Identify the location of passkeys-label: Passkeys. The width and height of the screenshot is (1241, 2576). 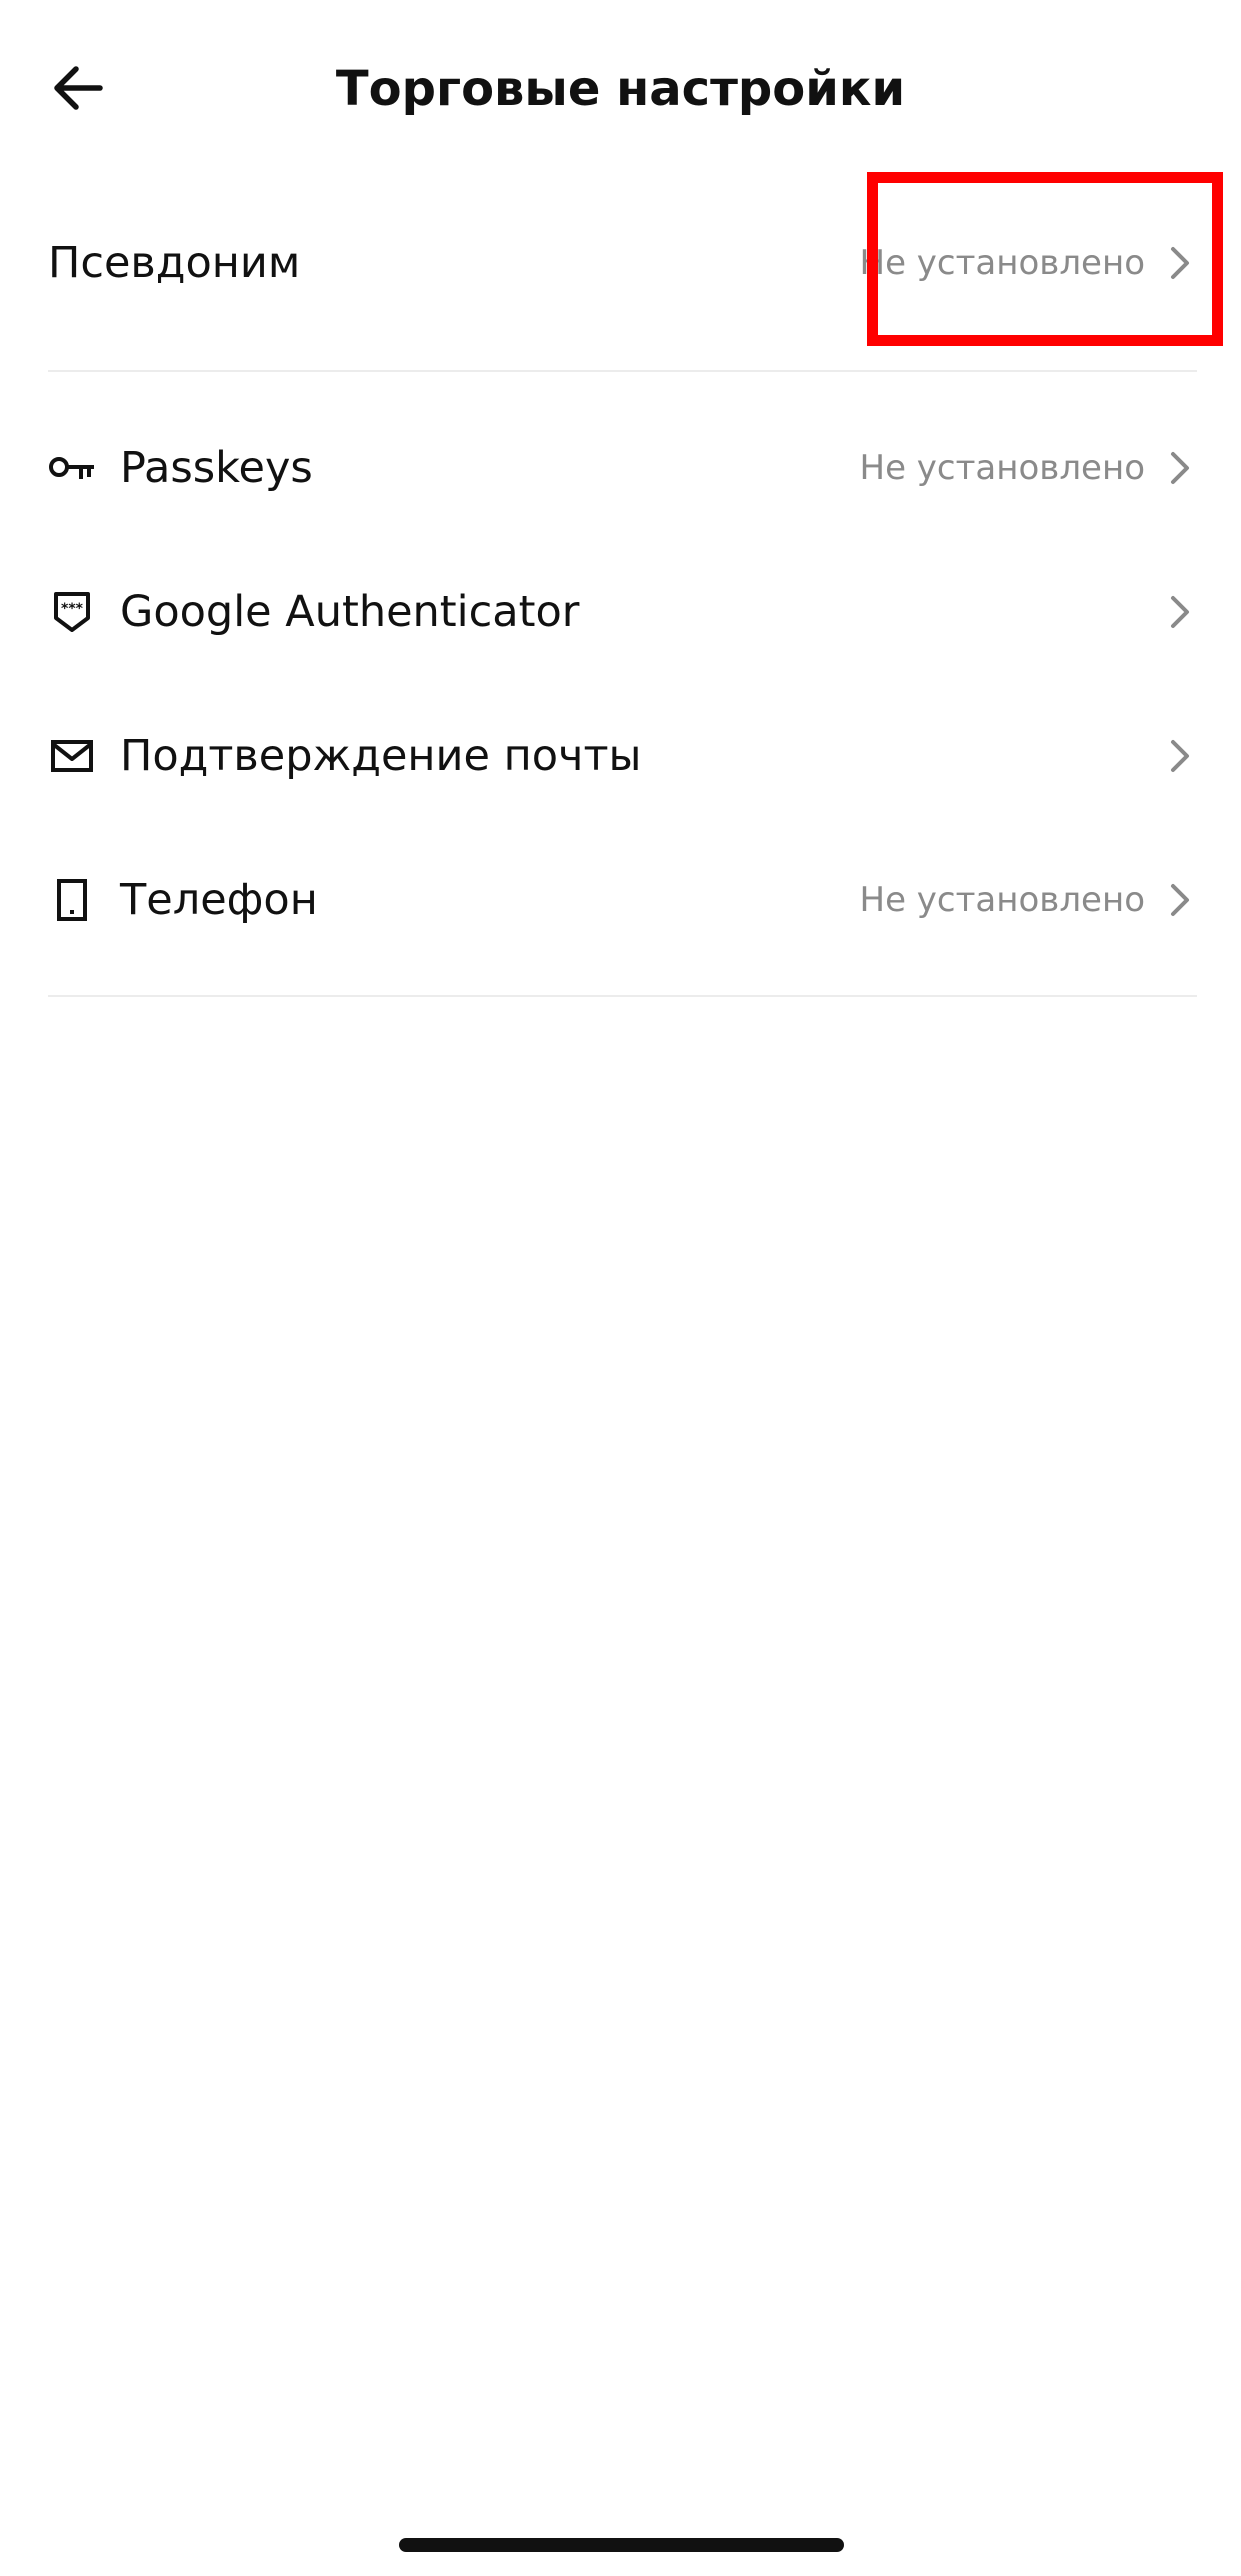
(216, 468).